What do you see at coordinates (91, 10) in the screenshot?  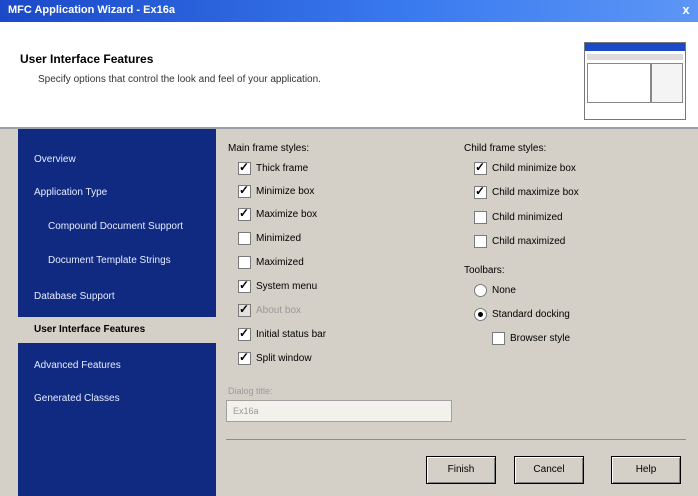 I see `window-title: MFC Application Wizard - Ex16a` at bounding box center [91, 10].